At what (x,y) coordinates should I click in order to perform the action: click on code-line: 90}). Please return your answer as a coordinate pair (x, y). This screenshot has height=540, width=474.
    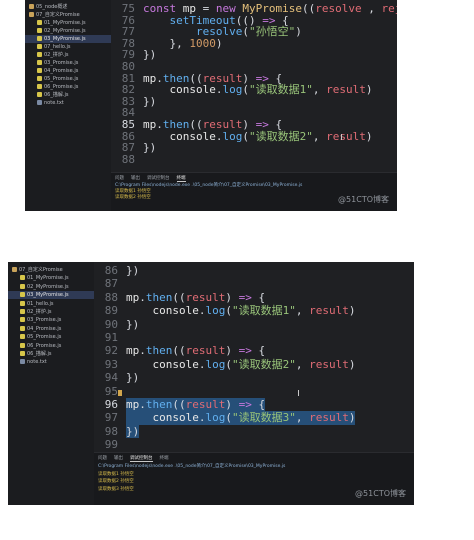
    Looking at the image, I should click on (254, 325).